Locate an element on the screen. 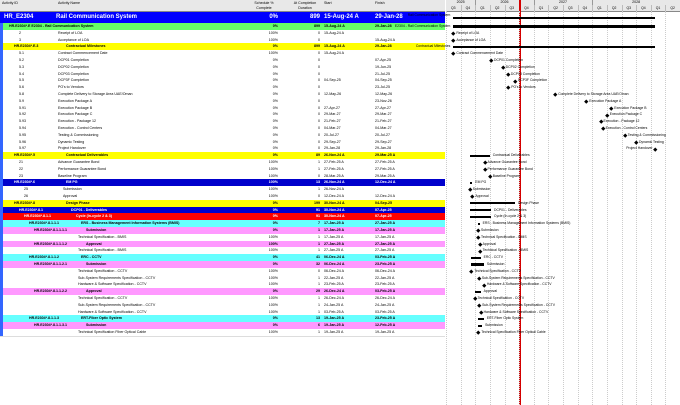  schedule-pct-cell: 100% is located at coordinates (273, 196).